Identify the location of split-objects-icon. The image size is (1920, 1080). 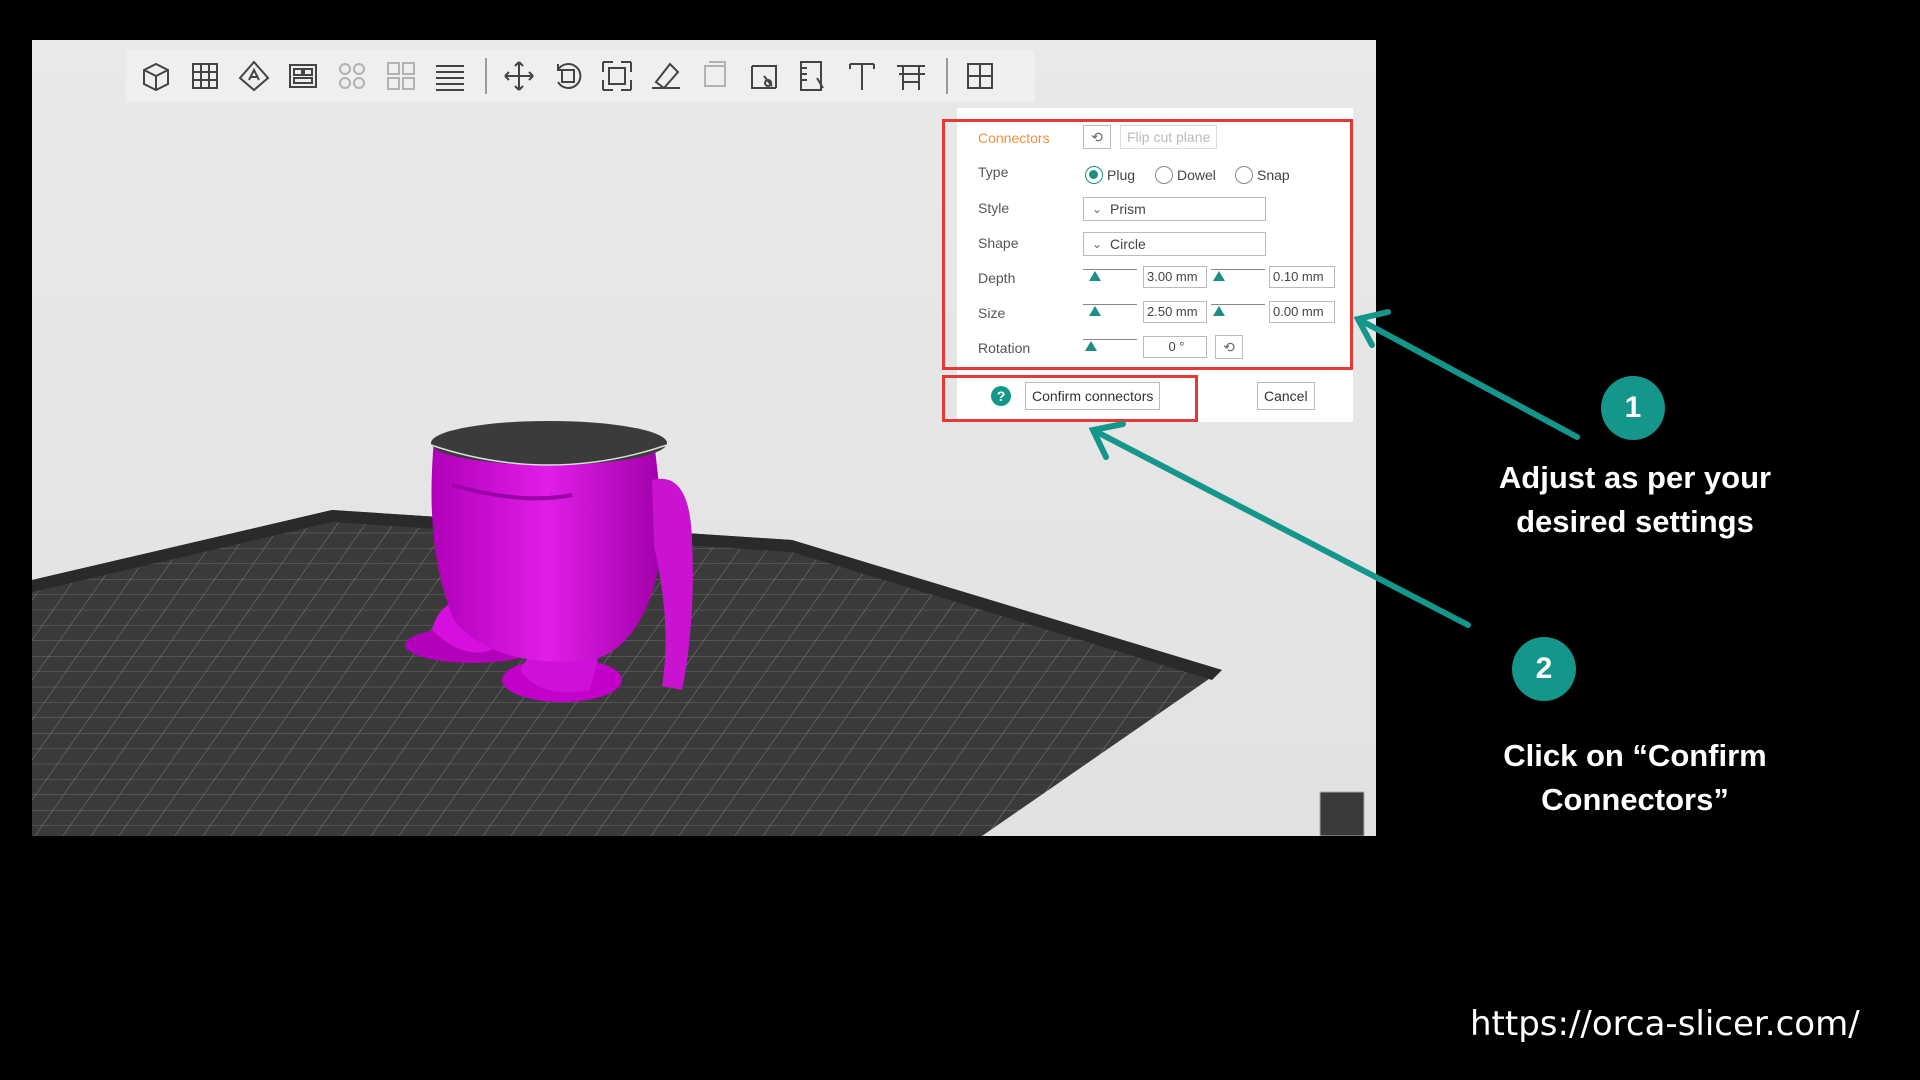
(352, 76).